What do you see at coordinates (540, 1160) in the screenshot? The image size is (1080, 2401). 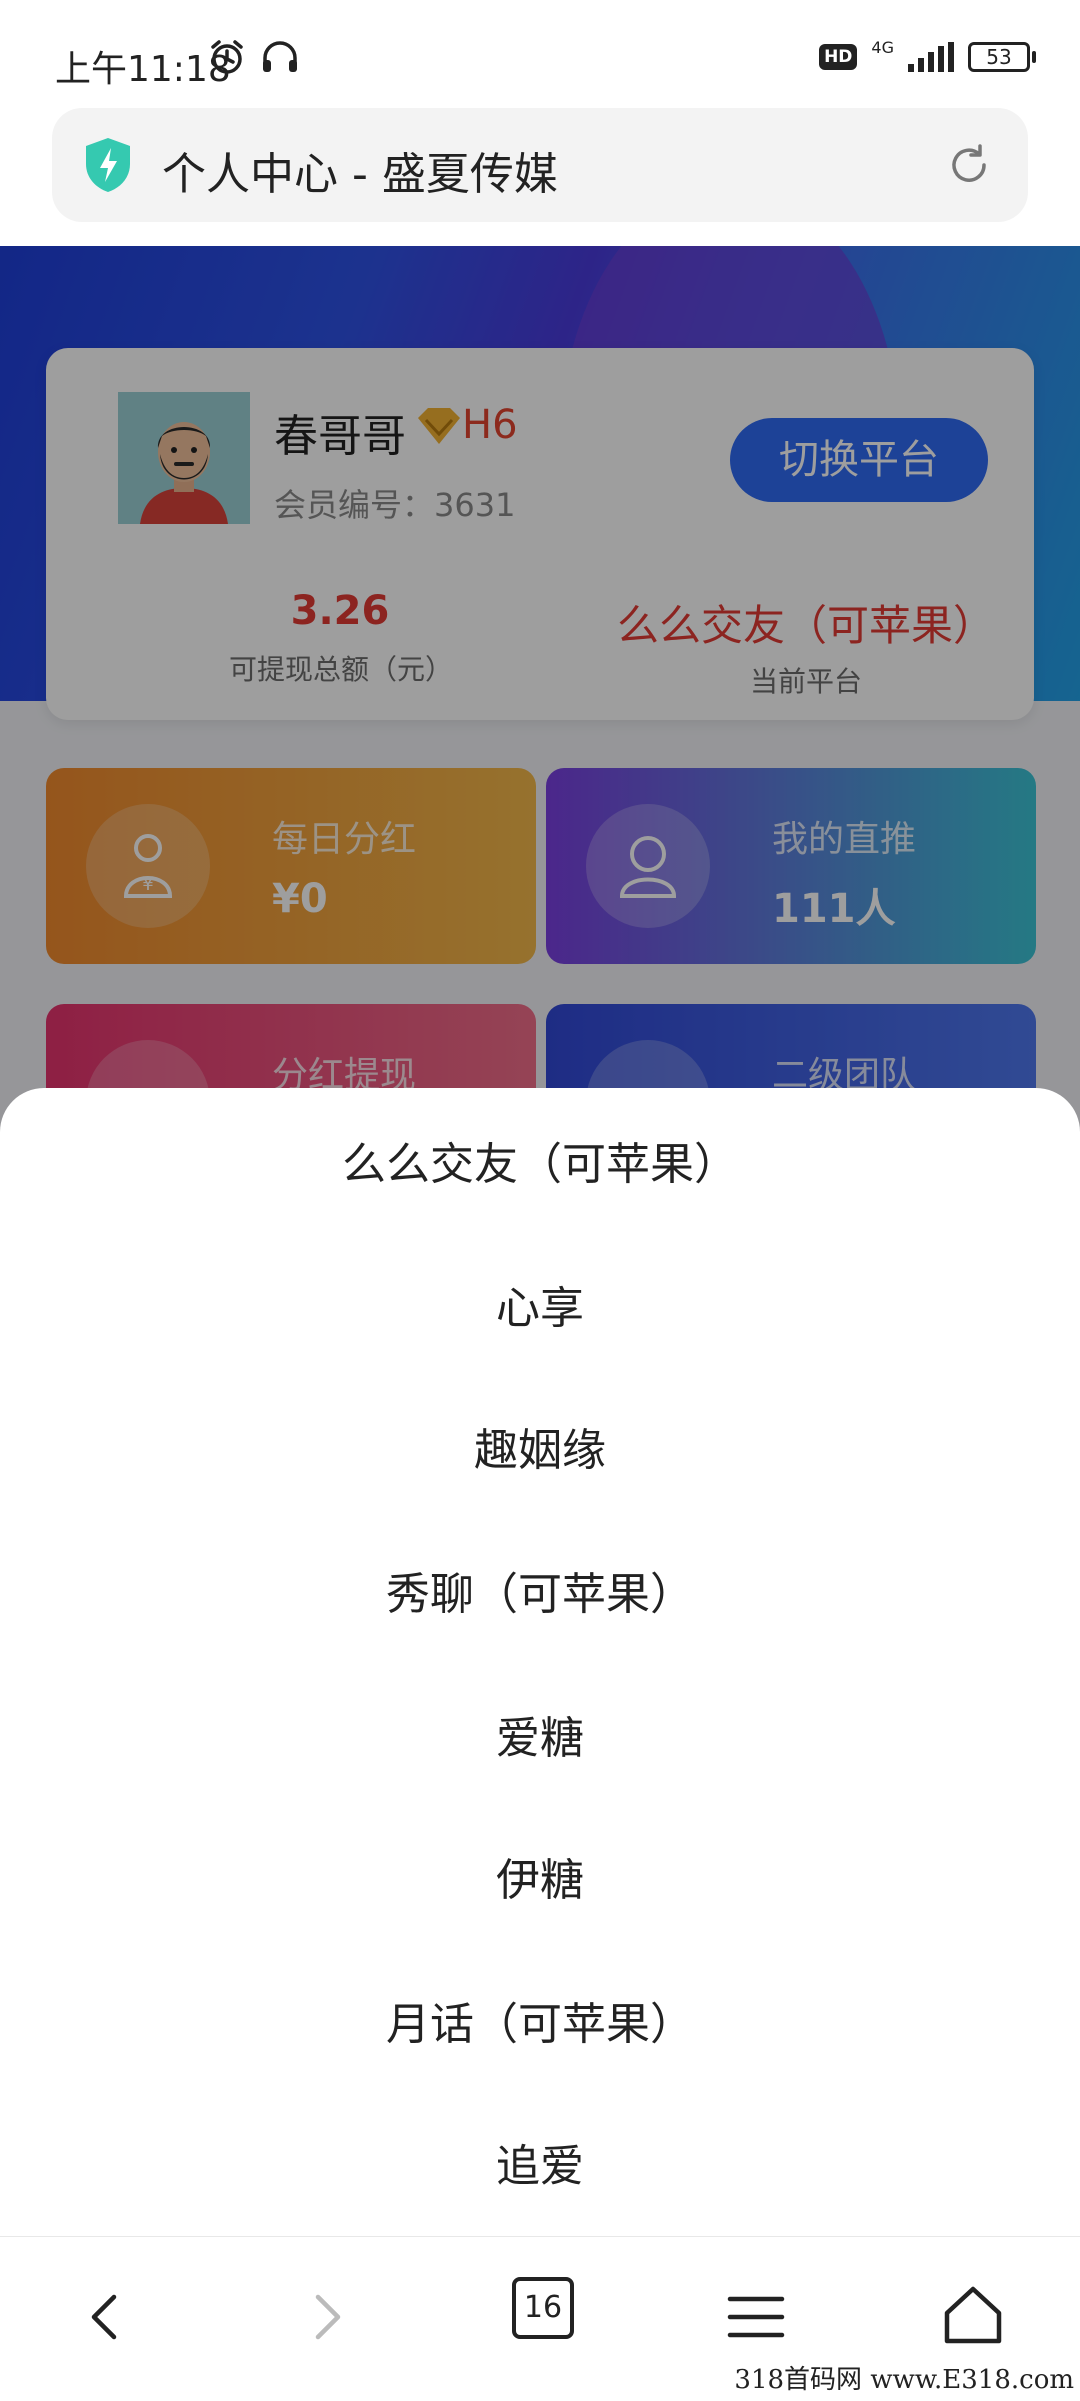 I see `platform-option: 么么交友（可苹果）` at bounding box center [540, 1160].